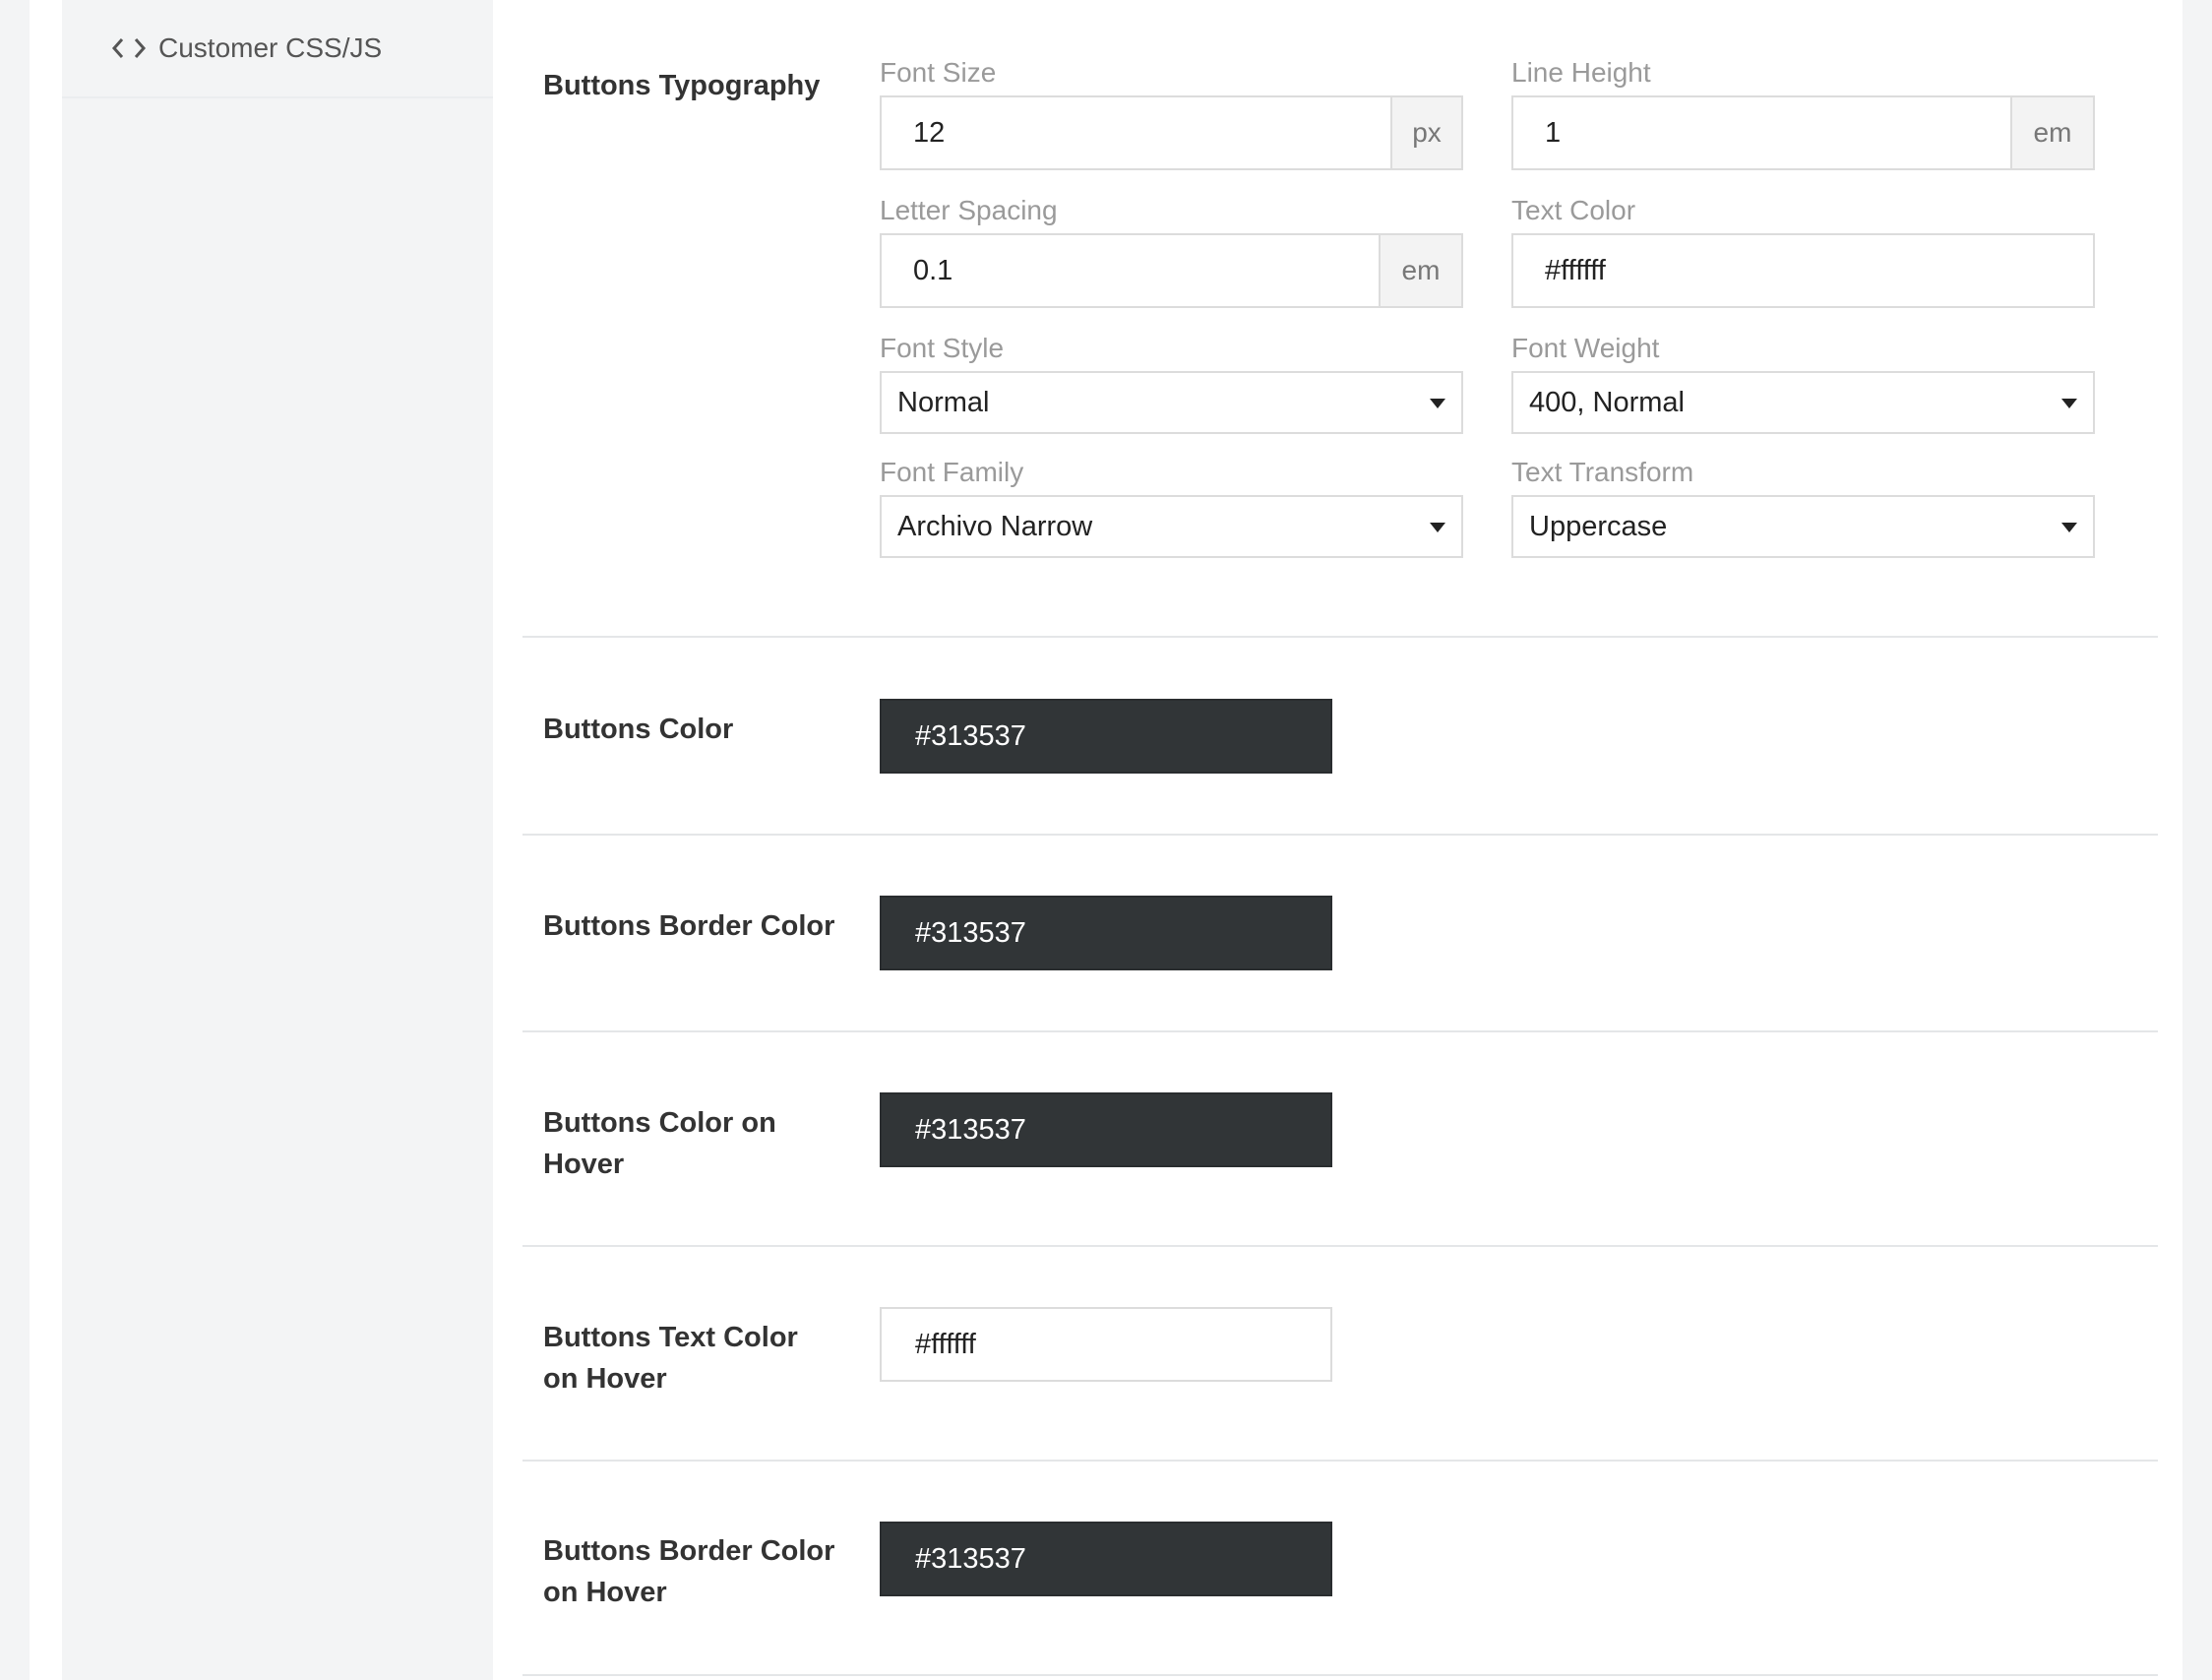 The height and width of the screenshot is (1680, 2212). What do you see at coordinates (1106, 1559) in the screenshot?
I see `buttons-border-color-hover-input: #313537` at bounding box center [1106, 1559].